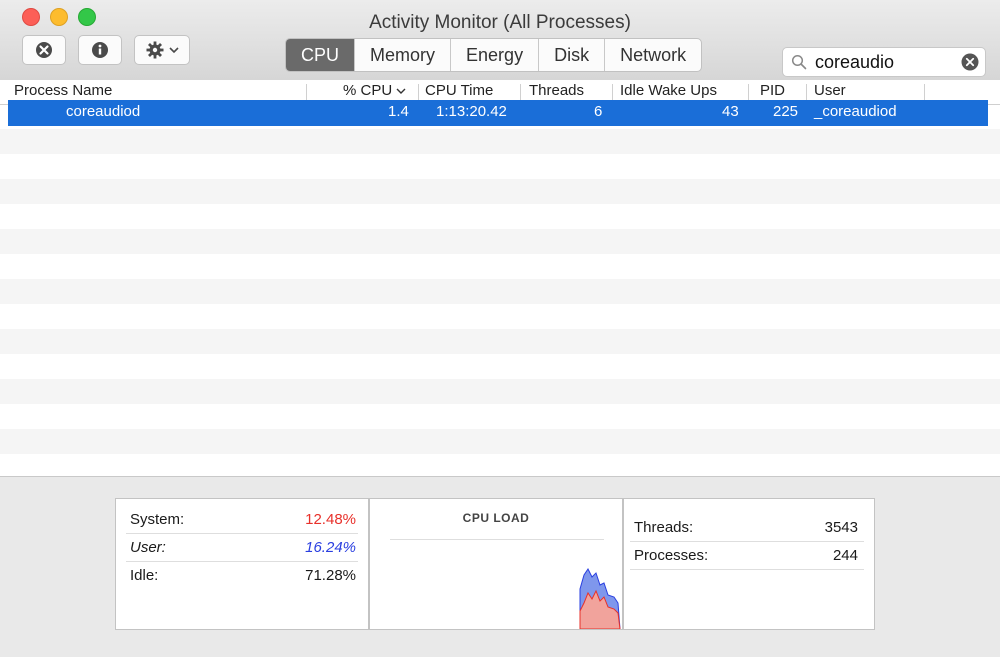  Describe the element at coordinates (668, 90) in the screenshot. I see `column-idle-wake-ups: Idle Wake Ups` at that location.